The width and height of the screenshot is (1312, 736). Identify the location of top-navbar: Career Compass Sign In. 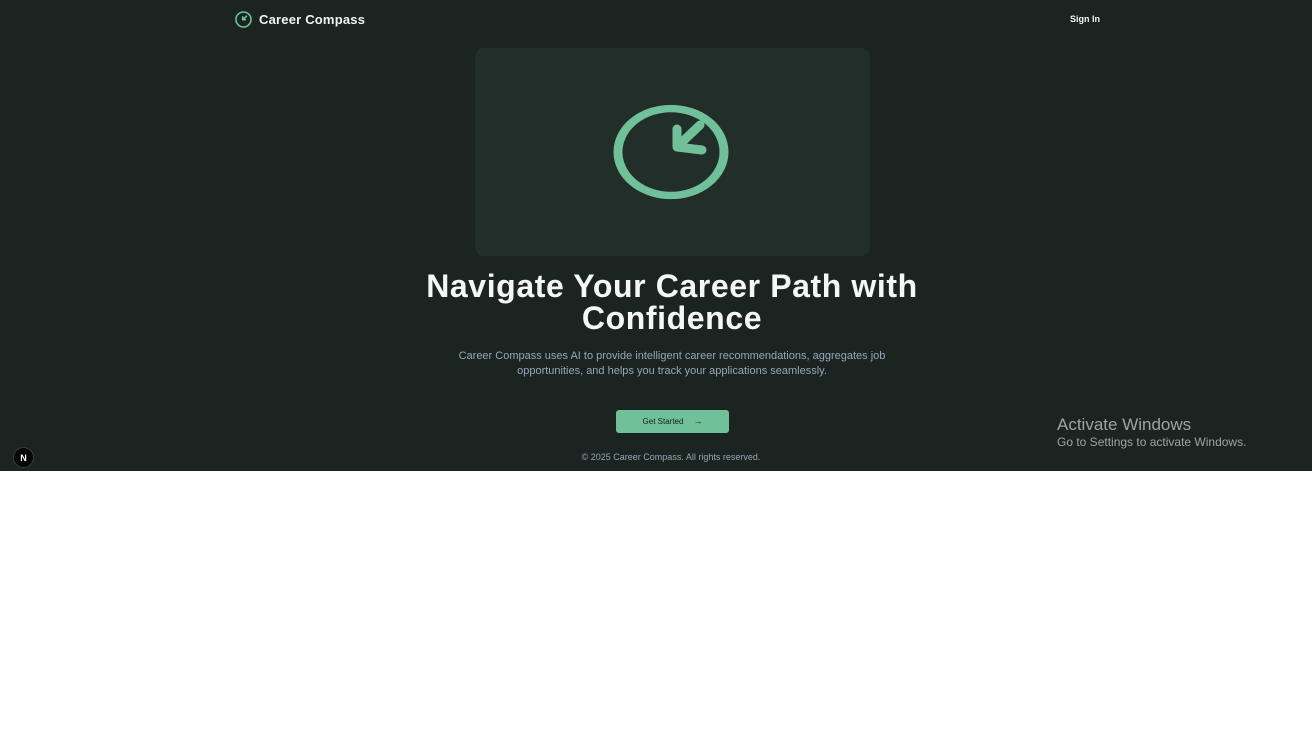
(668, 21).